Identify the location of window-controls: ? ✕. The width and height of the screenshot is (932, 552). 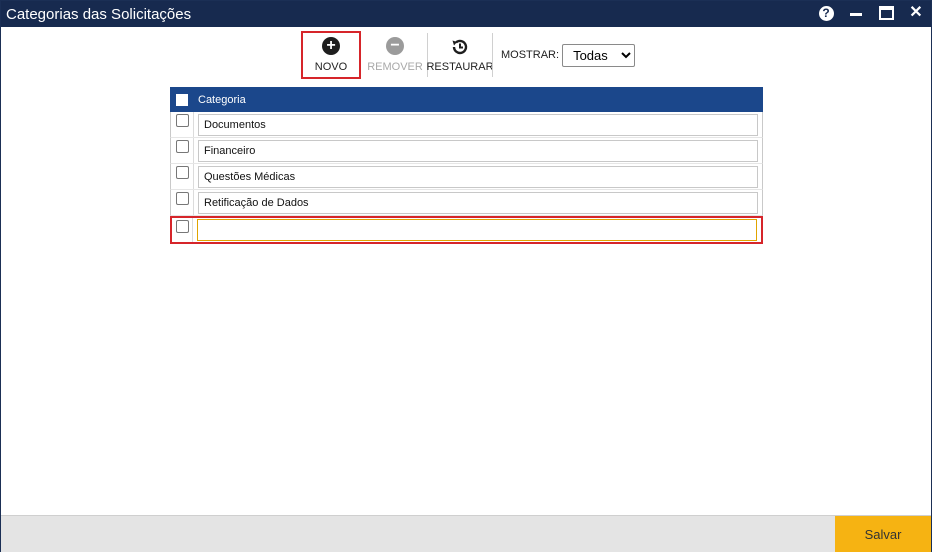
(871, 13).